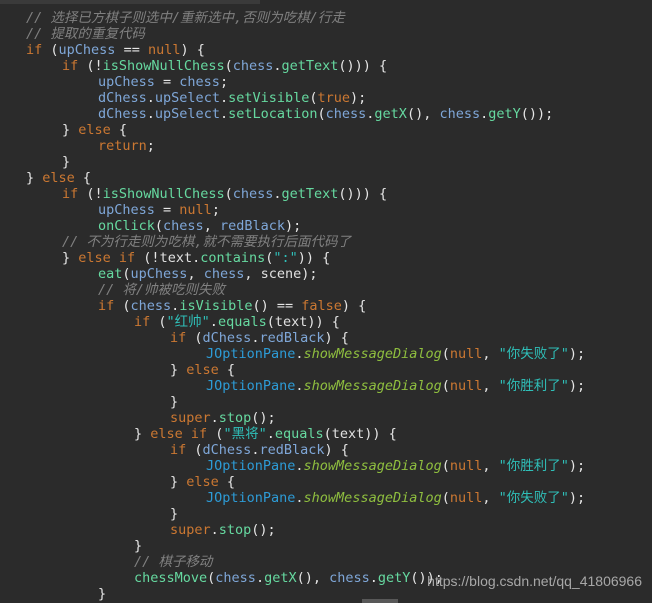 The image size is (652, 603). Describe the element at coordinates (380, 601) in the screenshot. I see `horizontal-scrollbar-thumb` at that location.